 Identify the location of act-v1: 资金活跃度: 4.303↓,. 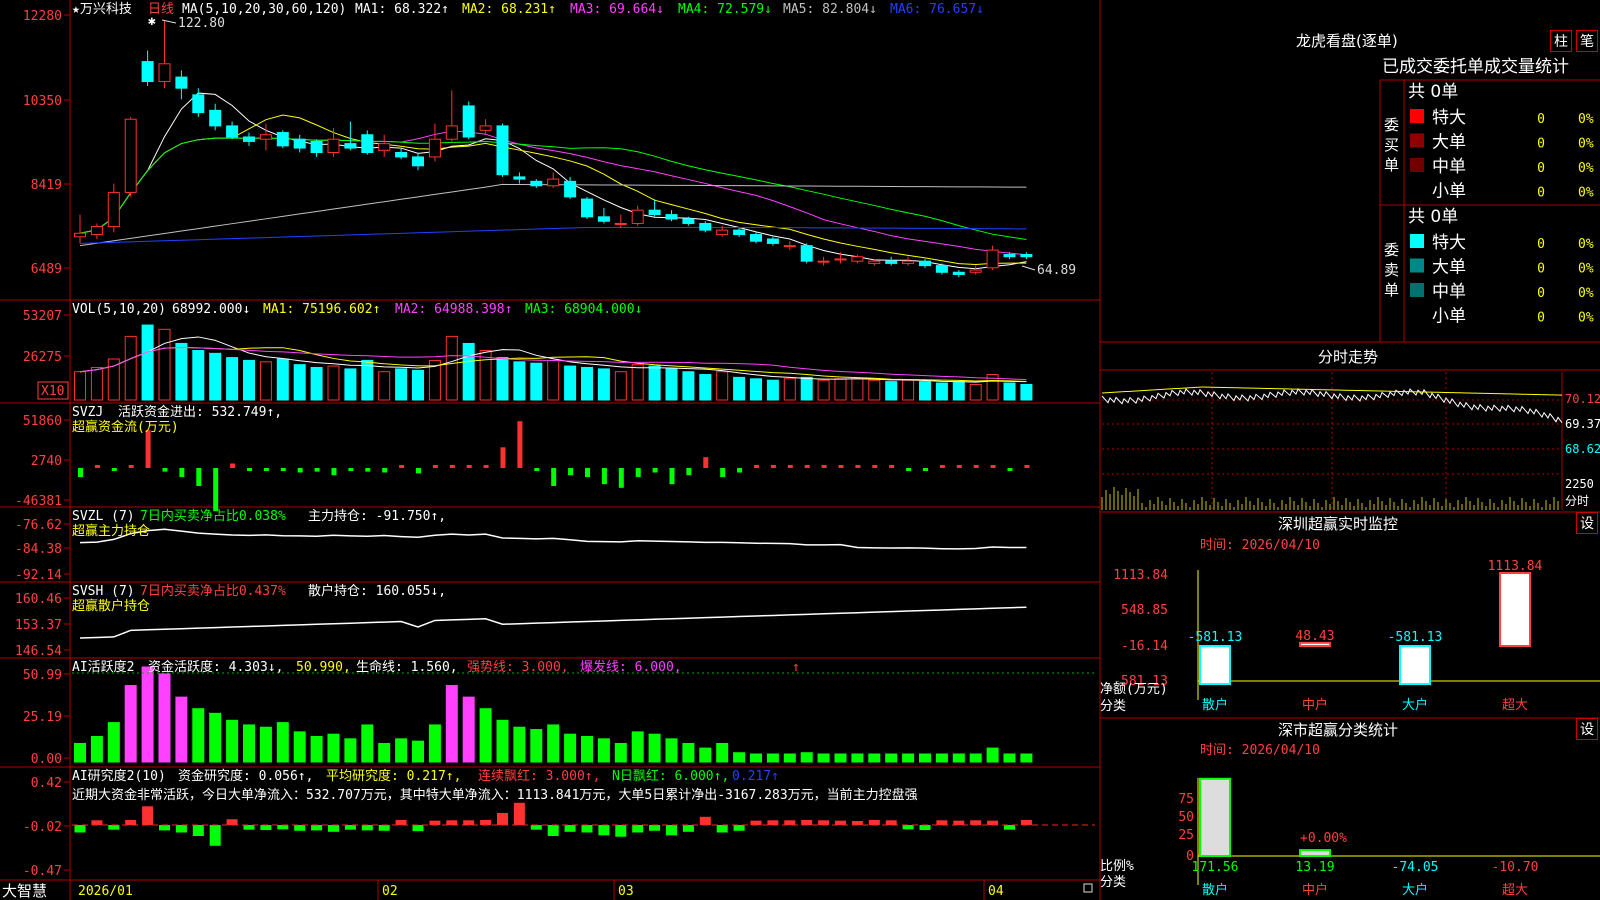
(215, 667).